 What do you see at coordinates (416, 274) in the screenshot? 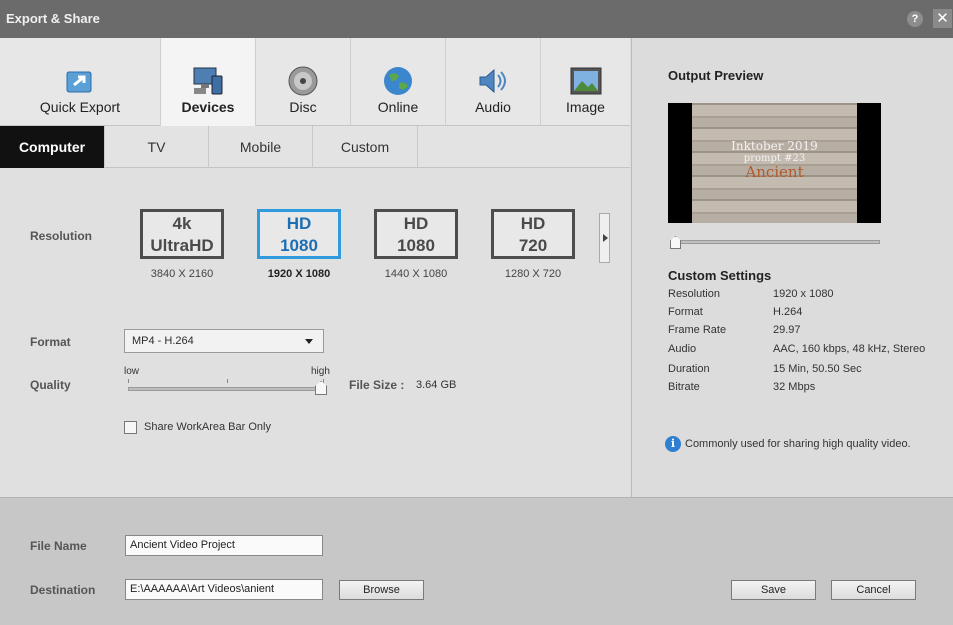
I see `res-dims: 1440 X 1080` at bounding box center [416, 274].